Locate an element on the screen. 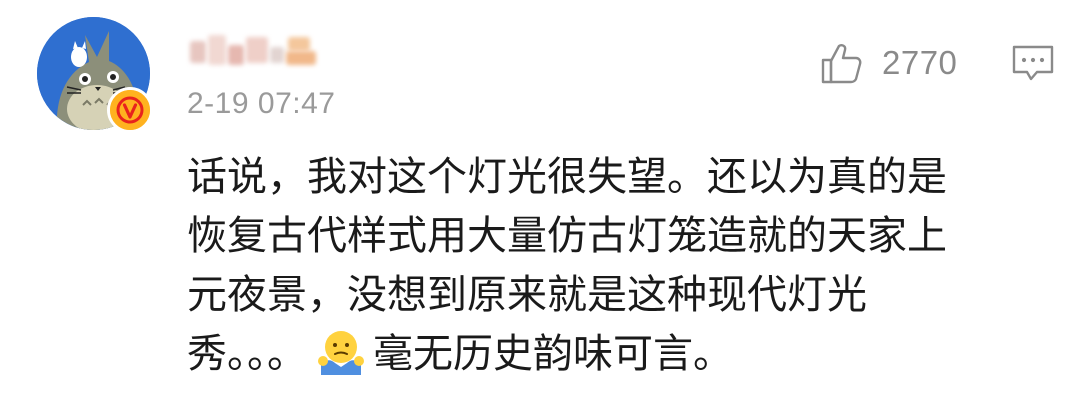 This screenshot has height=420, width=1080. comment-text-fragment: 毫无历史韵味可言。 is located at coordinates (553, 354).